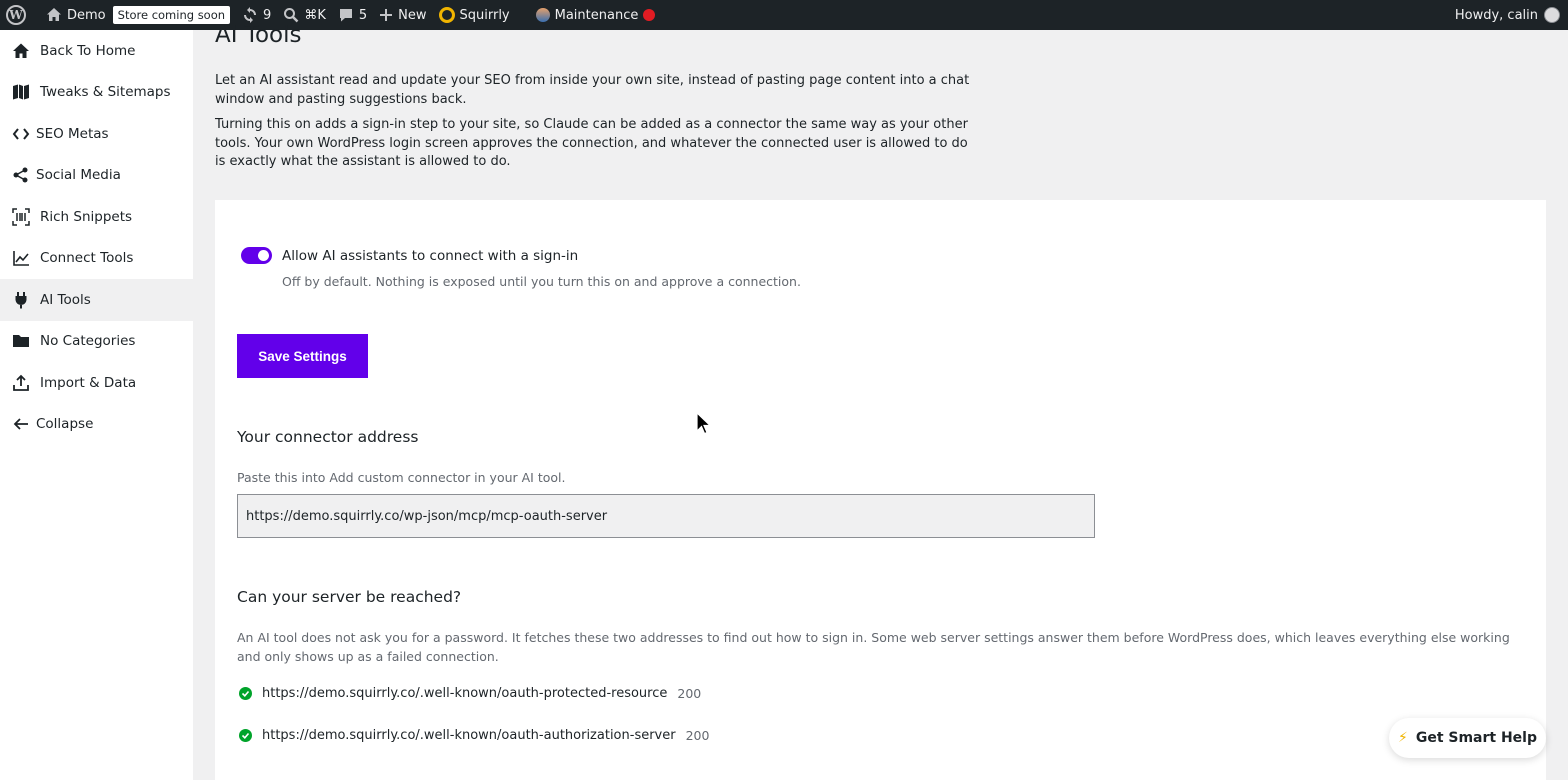 The height and width of the screenshot is (780, 1568). Describe the element at coordinates (88, 50) in the screenshot. I see `sidebar-item-label: Back To Home` at that location.